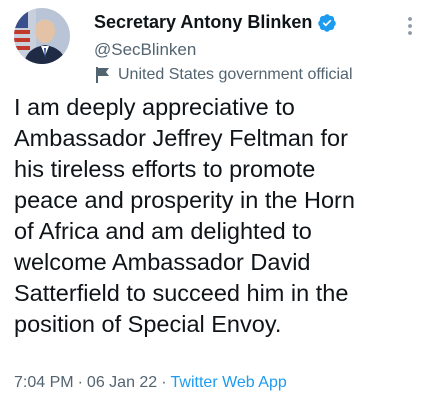 The width and height of the screenshot is (428, 400). Describe the element at coordinates (229, 382) in the screenshot. I see `tweet-source-link: Twitter Web App` at that location.